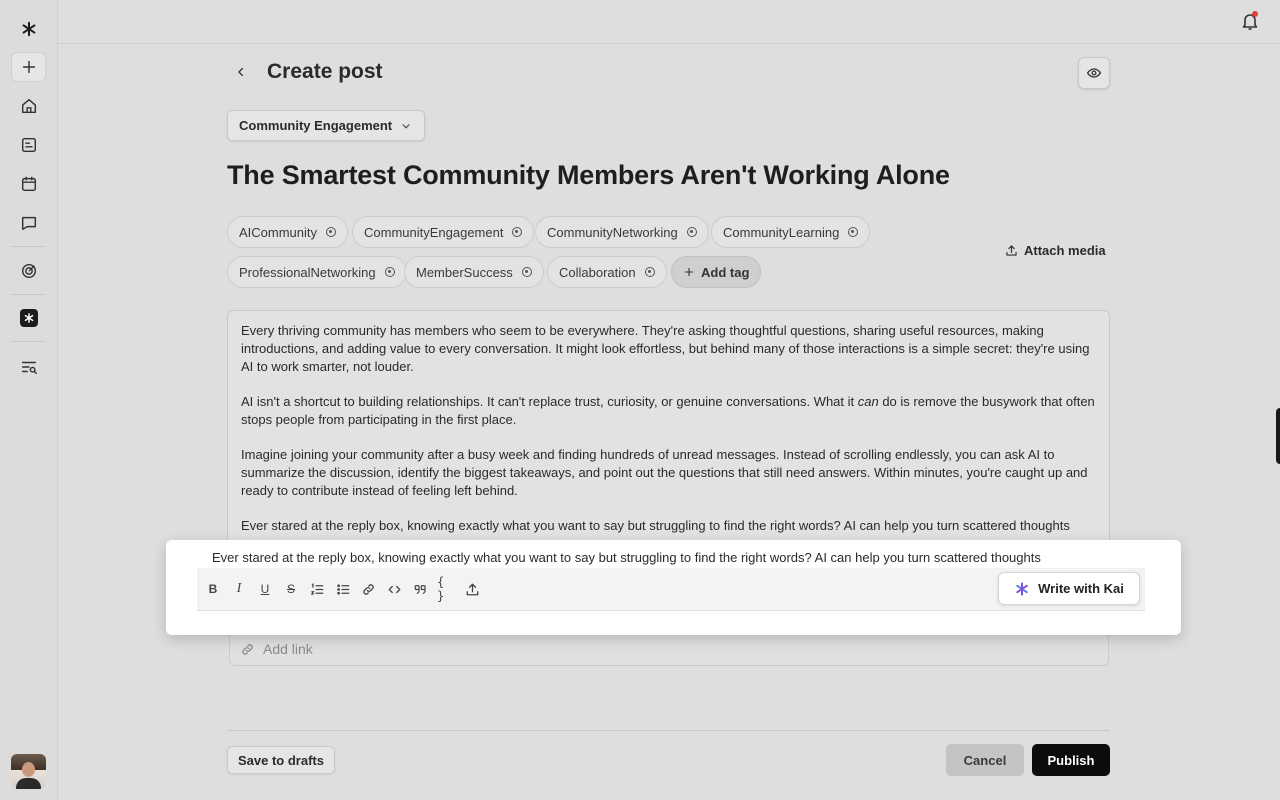 The width and height of the screenshot is (1280, 800). I want to click on quote-icon, so click(420, 589).